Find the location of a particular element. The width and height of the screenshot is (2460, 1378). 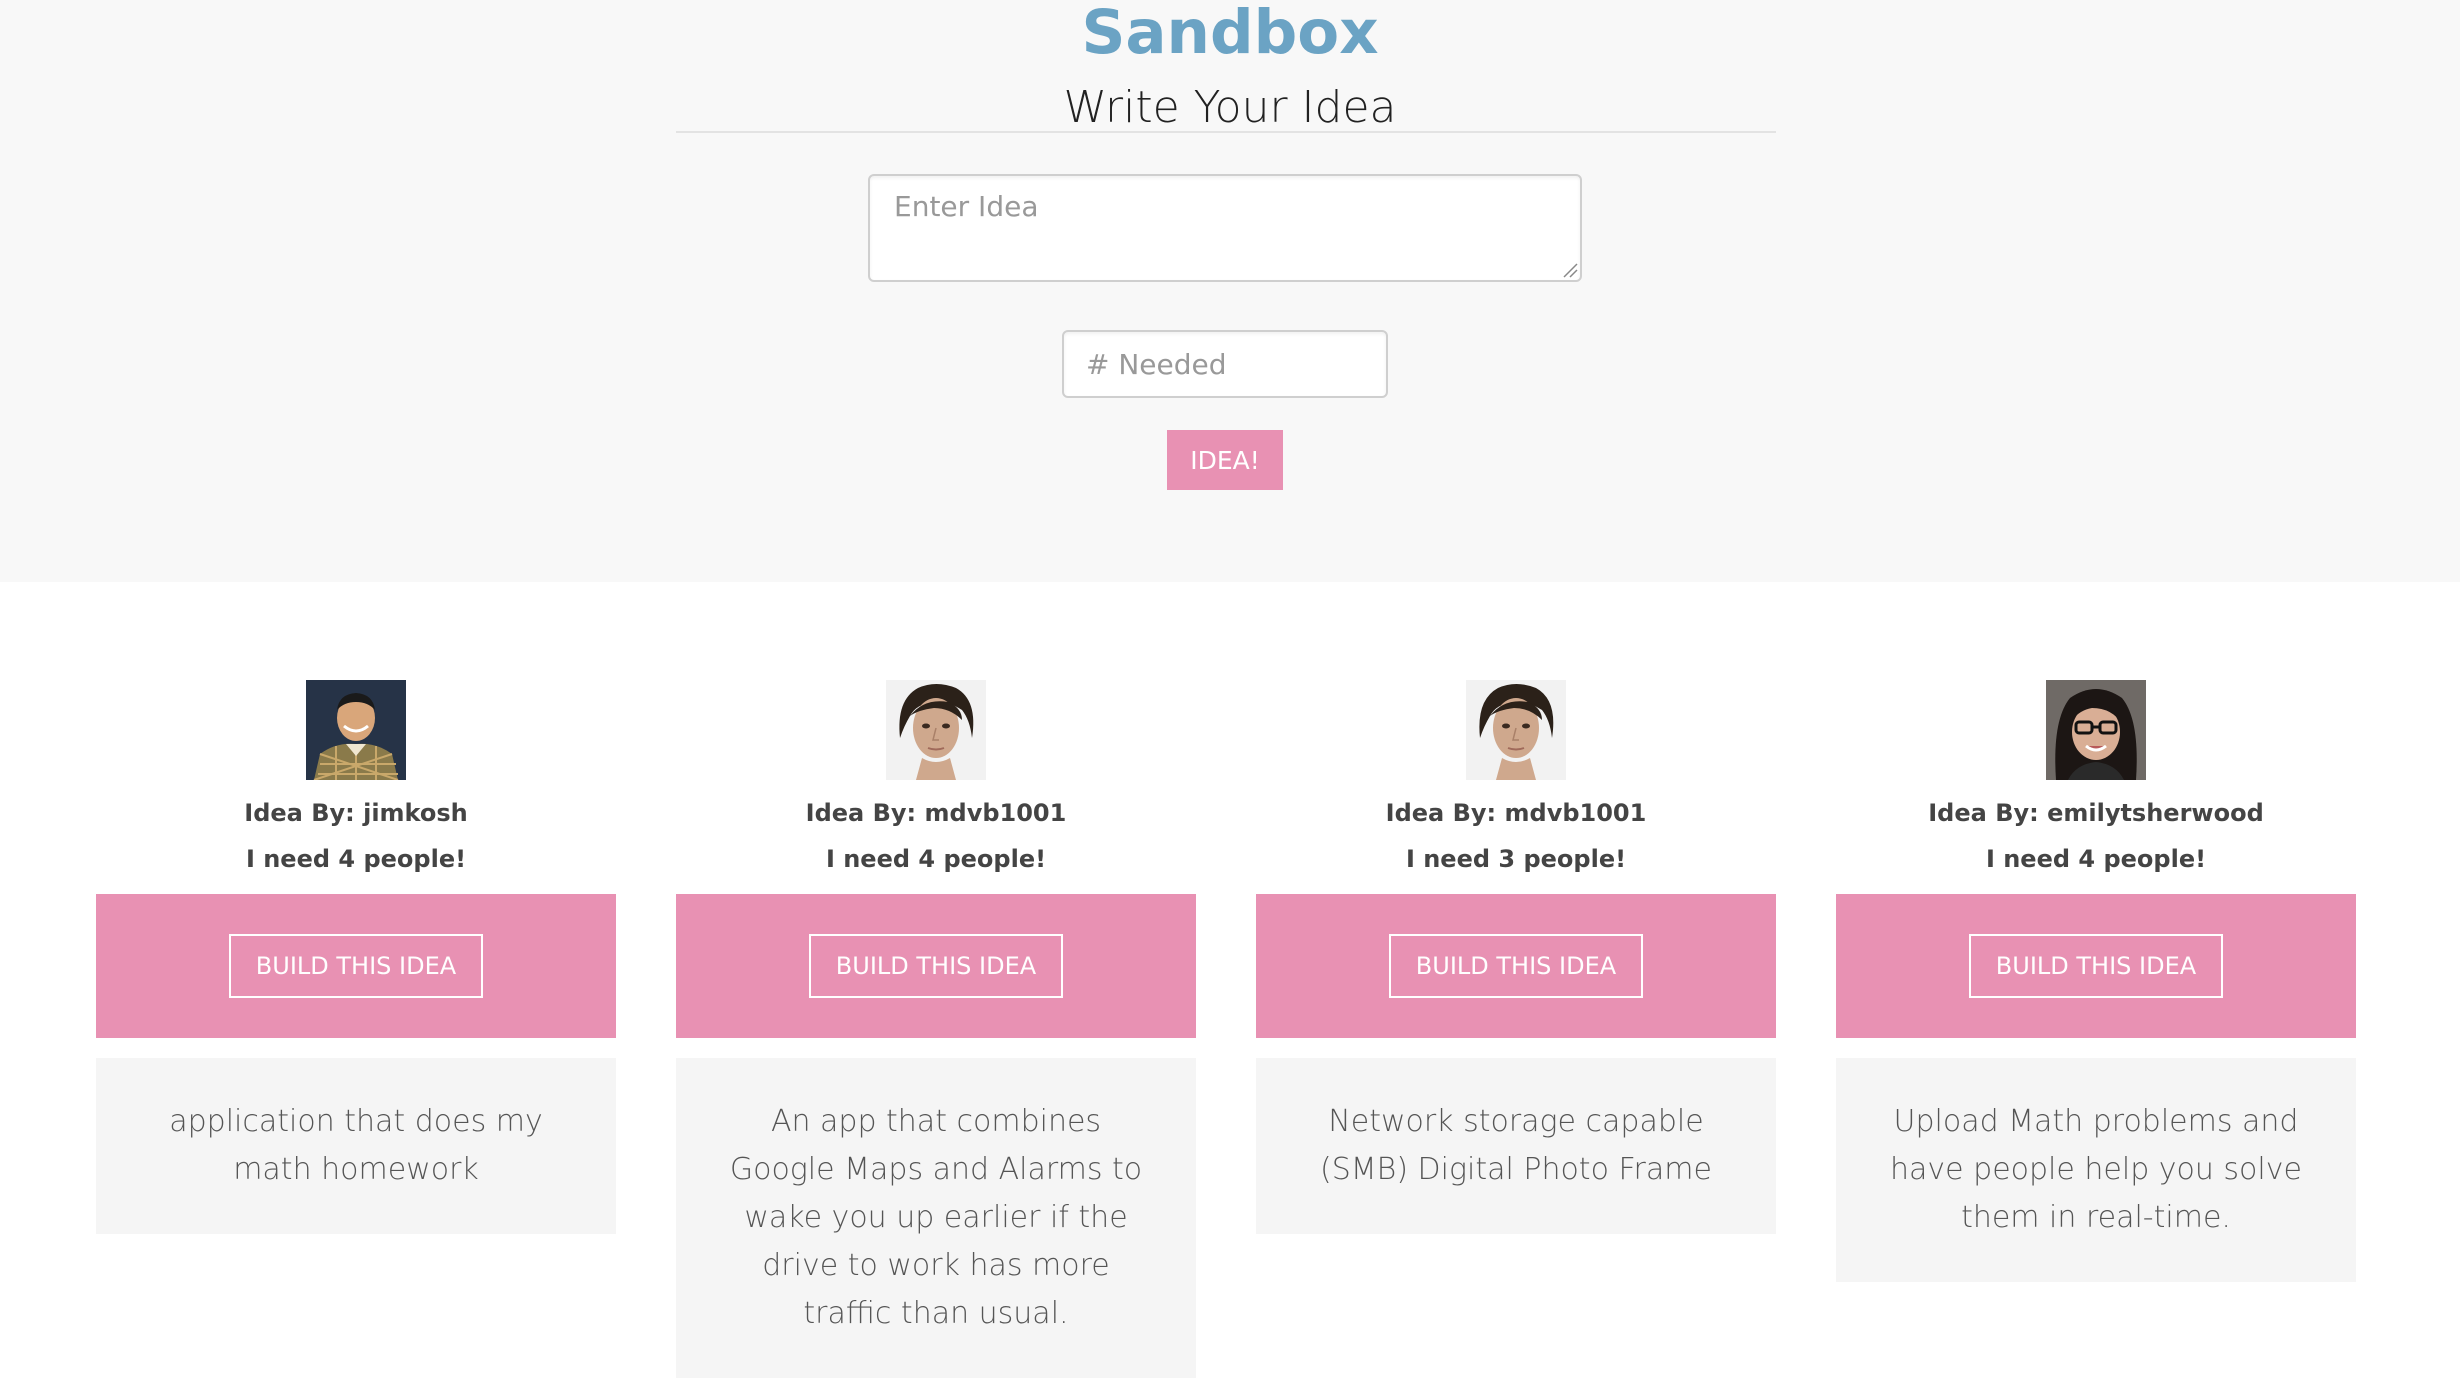

header-divider is located at coordinates (1226, 132).